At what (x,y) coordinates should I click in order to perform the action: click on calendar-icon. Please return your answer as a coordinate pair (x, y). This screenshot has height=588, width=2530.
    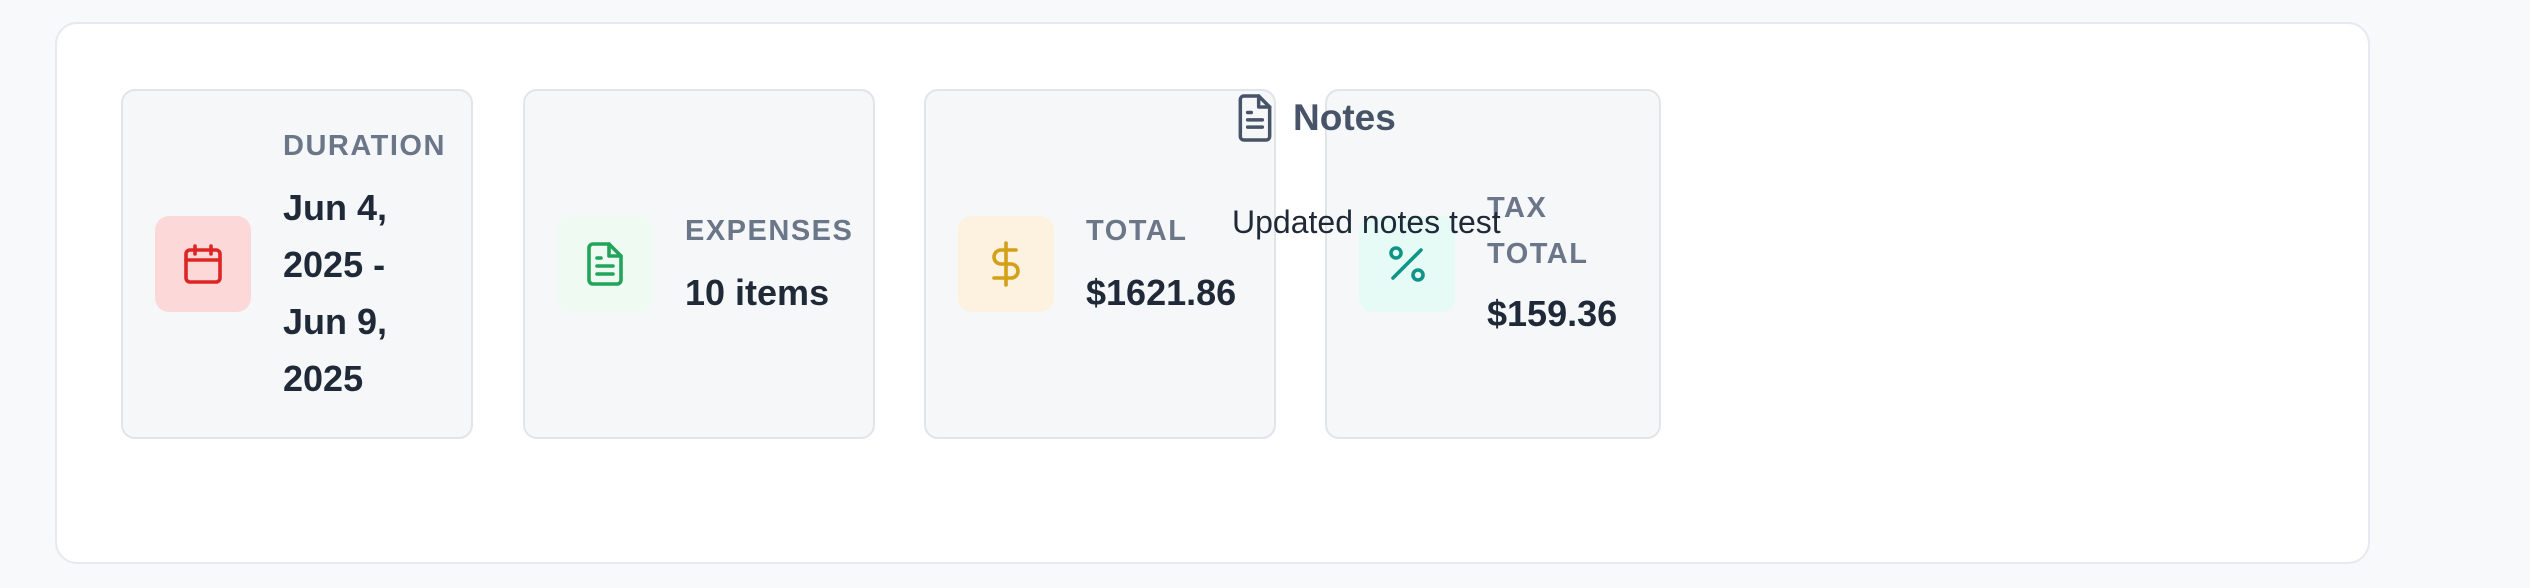
    Looking at the image, I should click on (203, 264).